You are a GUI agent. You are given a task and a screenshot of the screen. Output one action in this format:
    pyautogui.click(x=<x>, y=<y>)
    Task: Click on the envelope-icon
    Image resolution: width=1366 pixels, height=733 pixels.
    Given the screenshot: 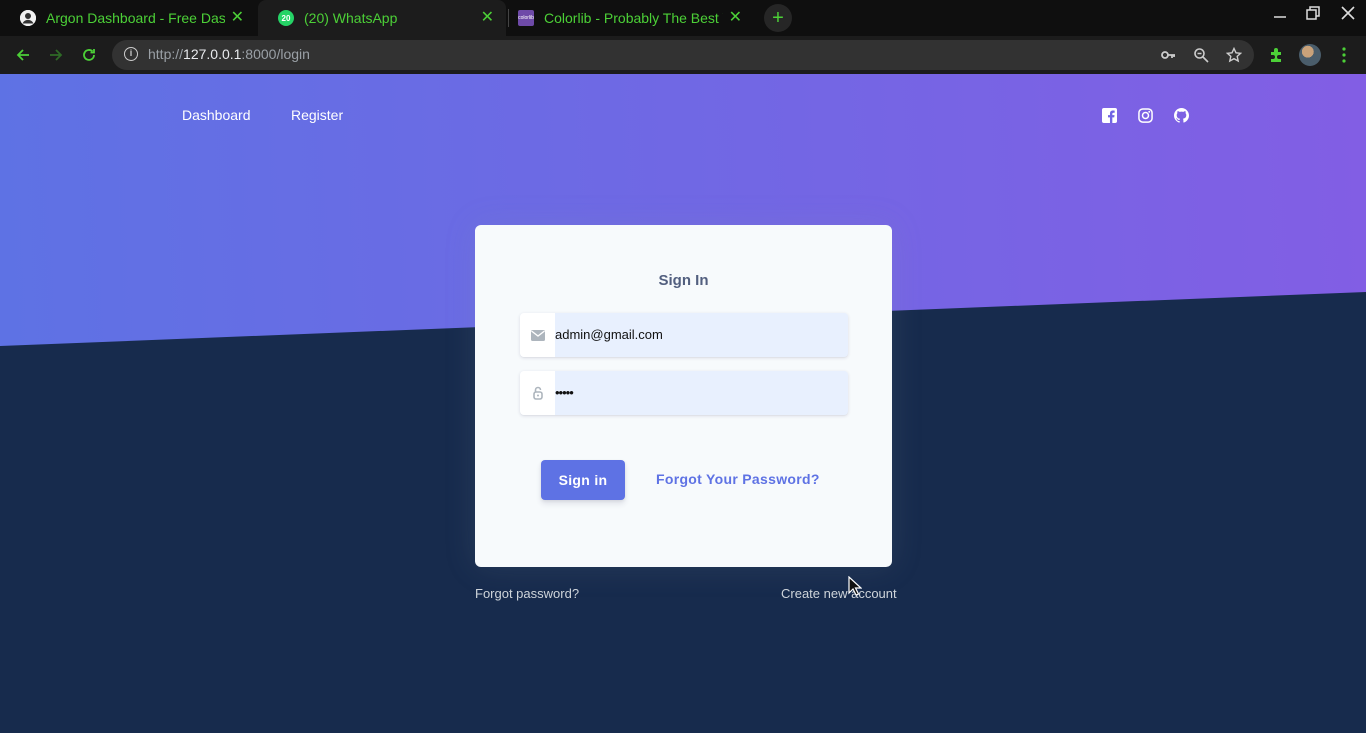 What is the action you would take?
    pyautogui.click(x=537, y=335)
    